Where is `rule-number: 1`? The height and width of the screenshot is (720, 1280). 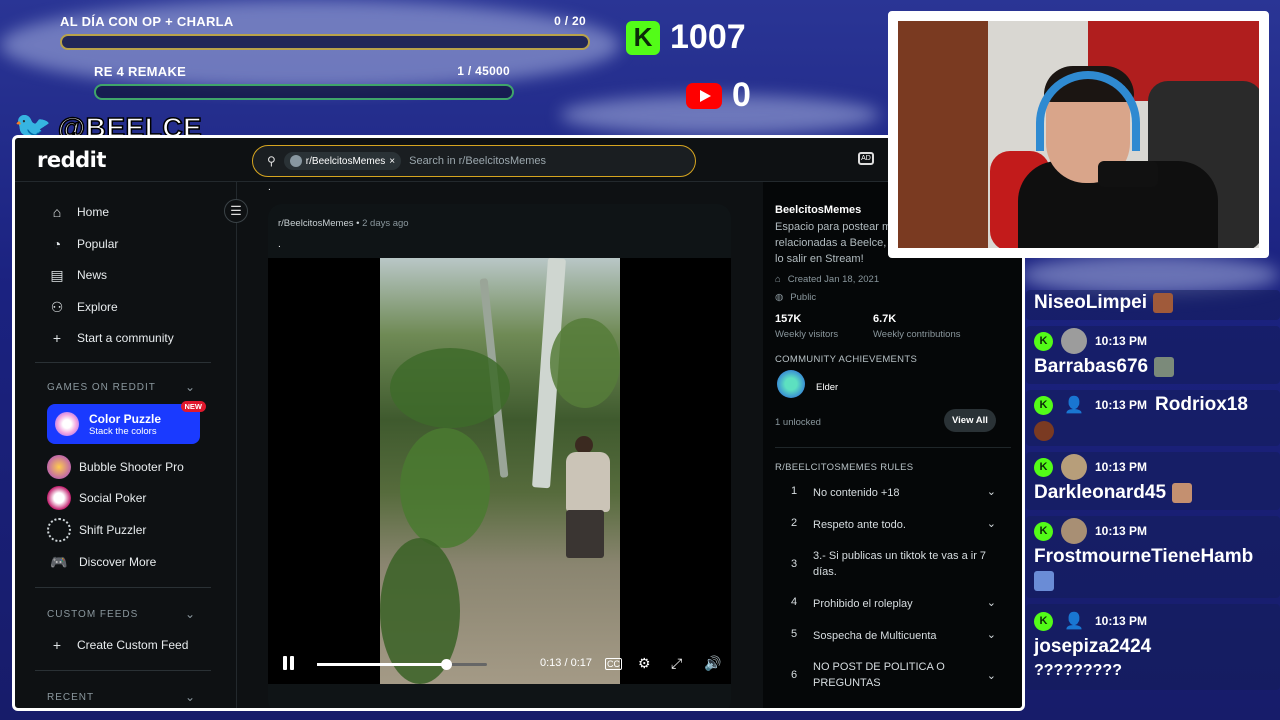
rule-number: 1 is located at coordinates (794, 491).